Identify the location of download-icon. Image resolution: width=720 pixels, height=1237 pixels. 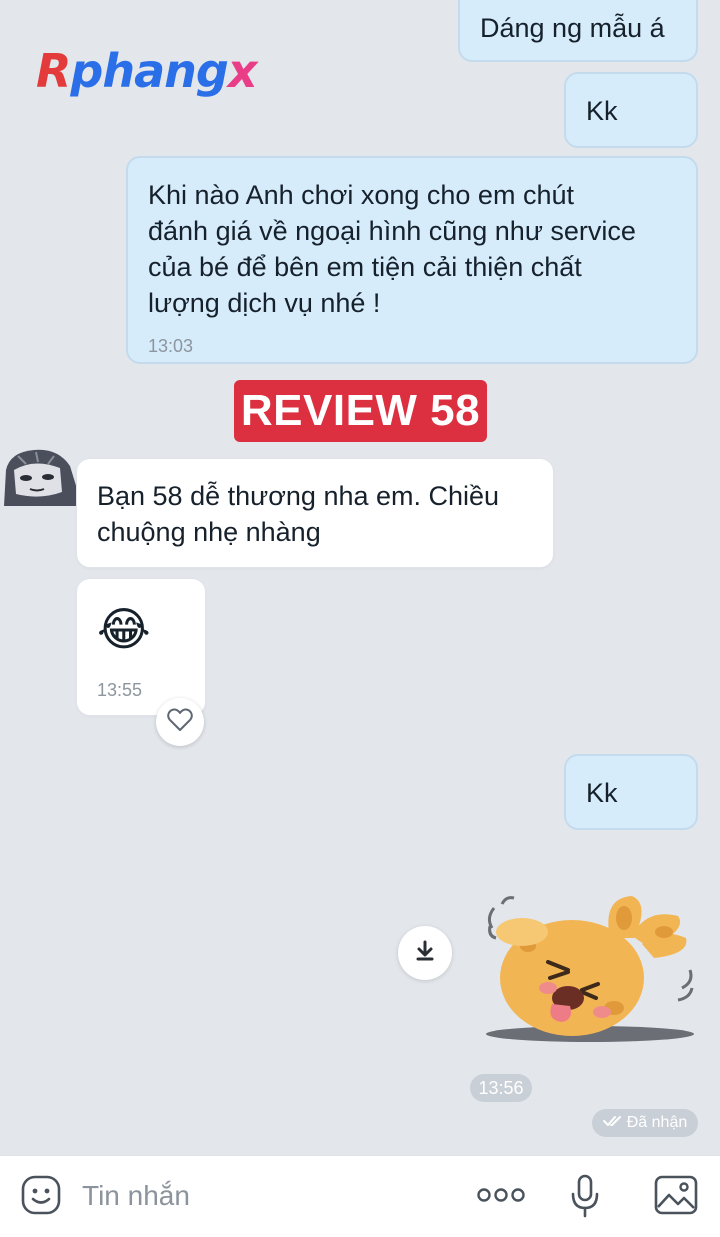
(425, 953).